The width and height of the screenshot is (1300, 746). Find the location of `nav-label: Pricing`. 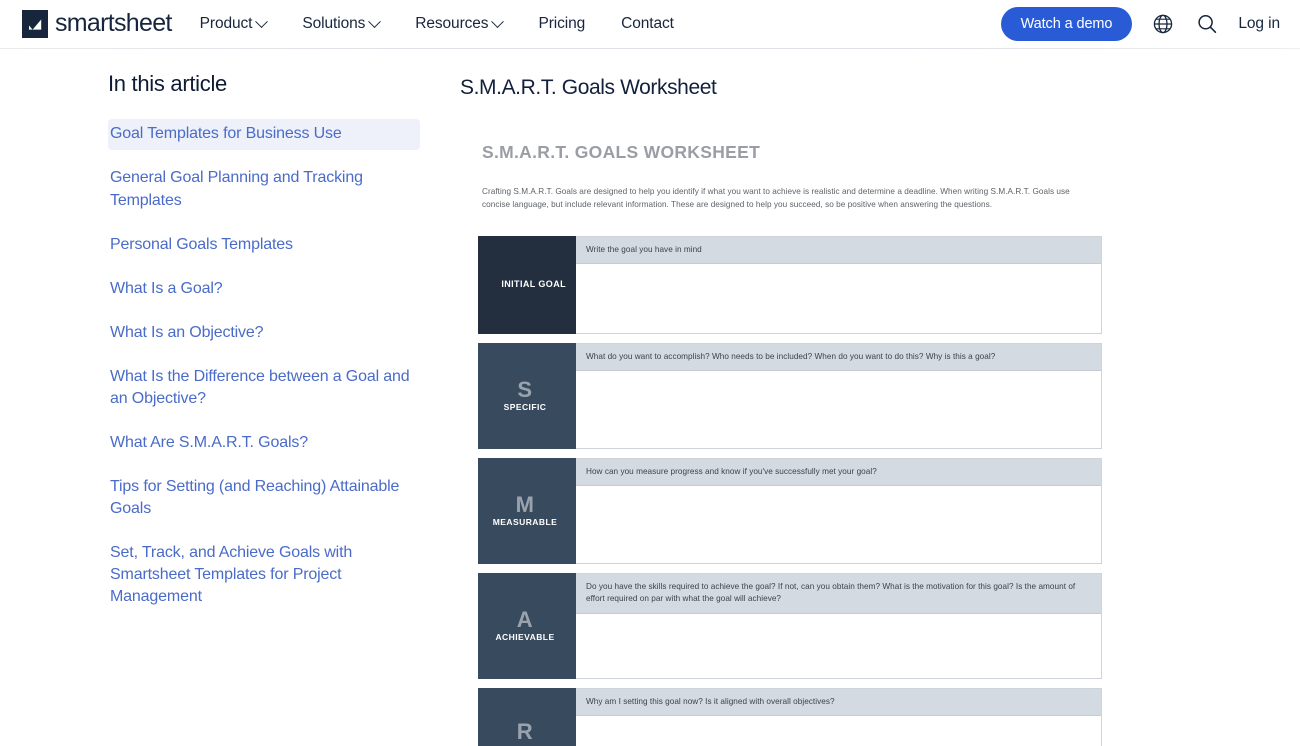

nav-label: Pricing is located at coordinates (562, 23).